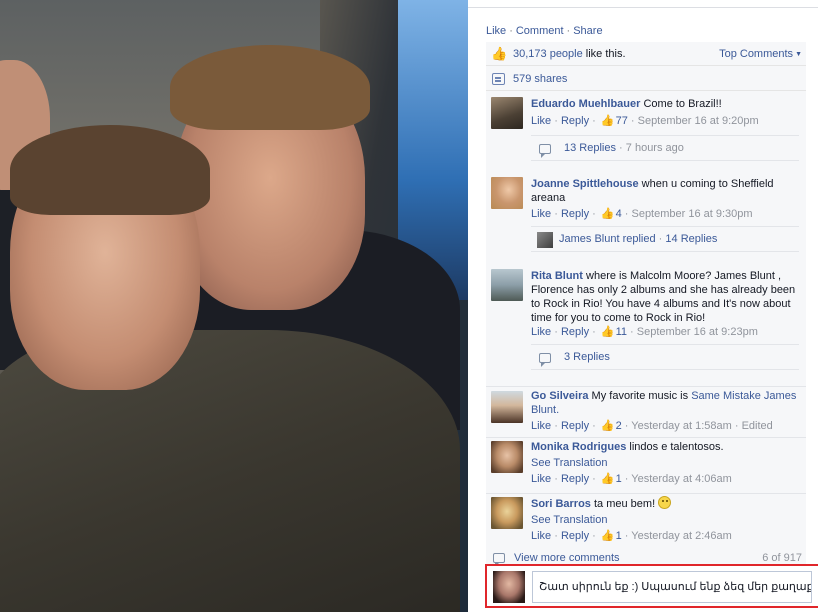 Image resolution: width=818 pixels, height=612 pixels. Describe the element at coordinates (590, 148) in the screenshot. I see `replies-count: 13 Replies` at that location.